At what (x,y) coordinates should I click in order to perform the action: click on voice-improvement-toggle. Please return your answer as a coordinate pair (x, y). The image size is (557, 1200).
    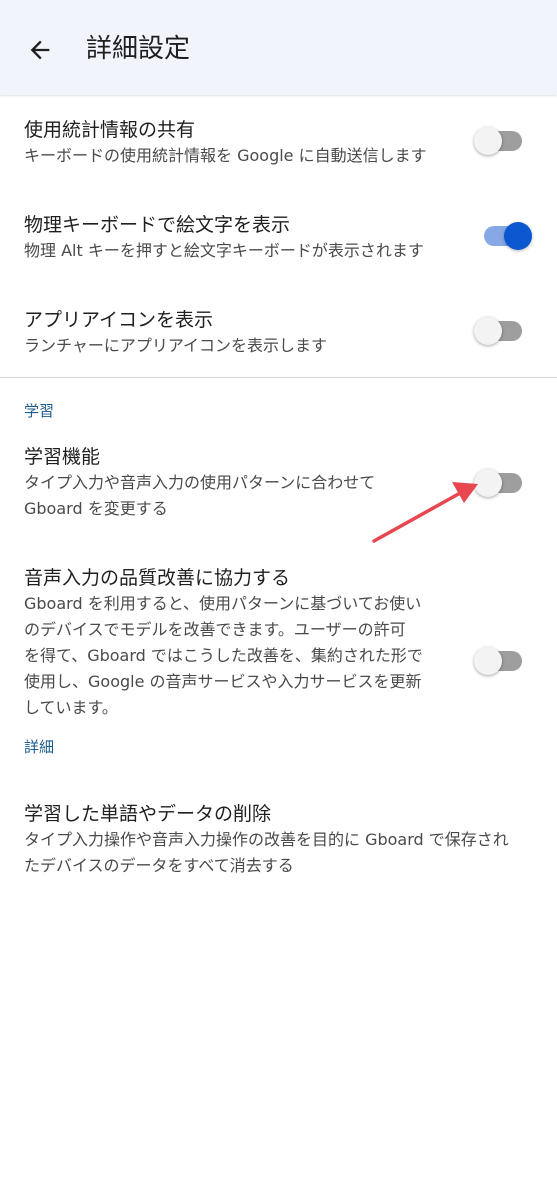
    Looking at the image, I should click on (498, 661).